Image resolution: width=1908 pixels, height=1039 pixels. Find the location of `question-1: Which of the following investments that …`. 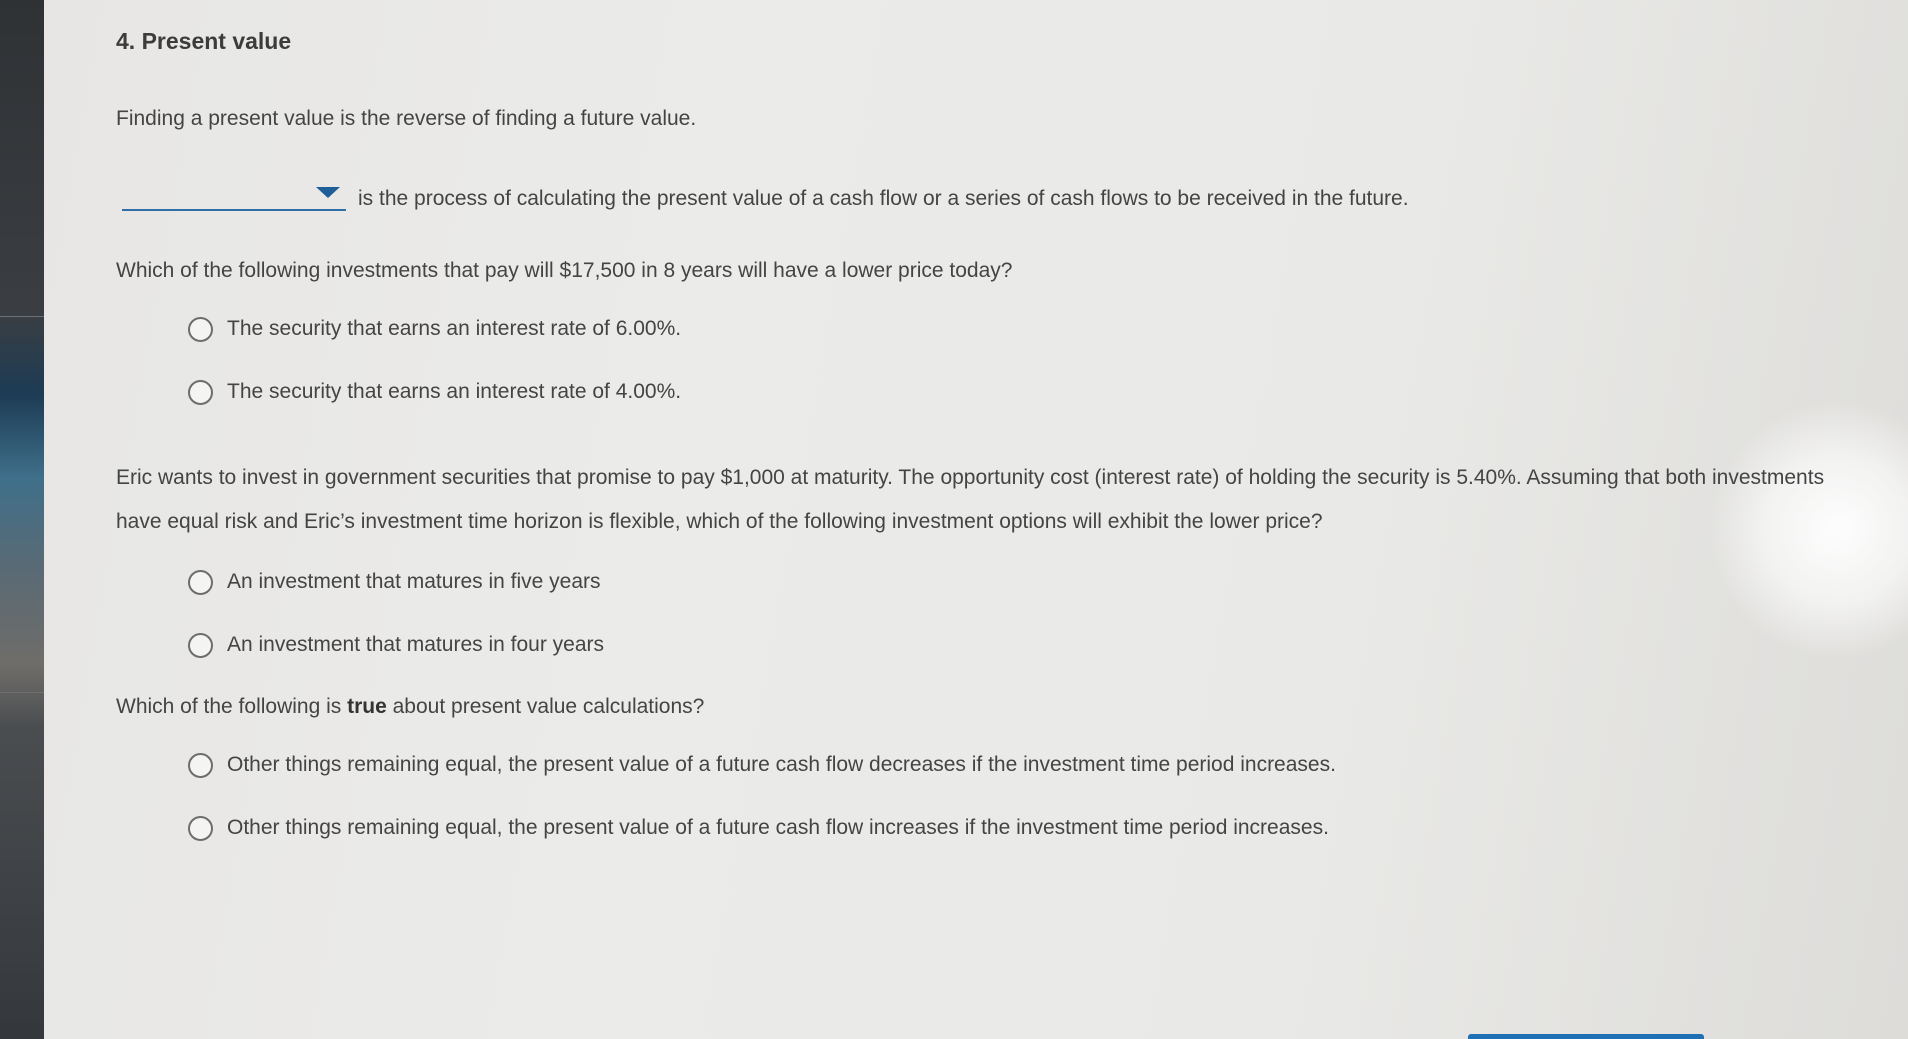

question-1: Which of the following investments that … is located at coordinates (564, 270).